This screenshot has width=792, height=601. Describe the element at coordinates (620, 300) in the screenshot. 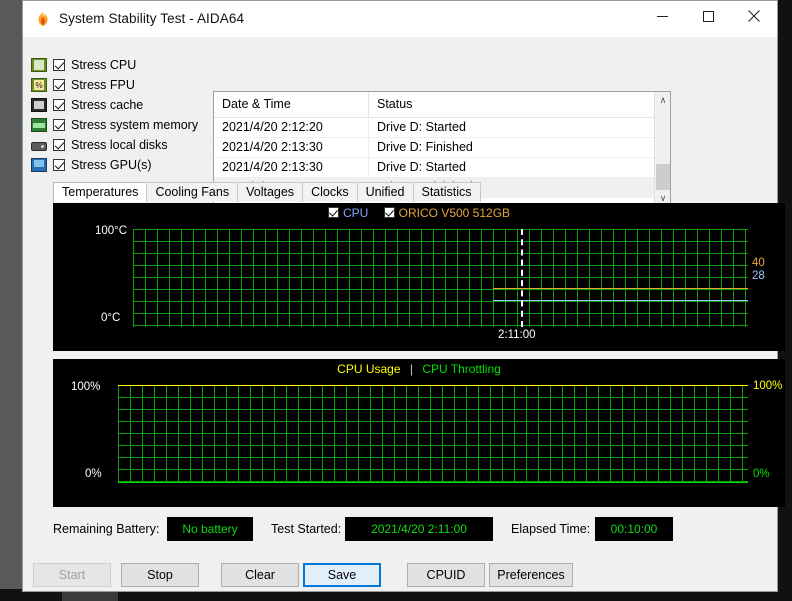

I see `series-line-cpu` at that location.